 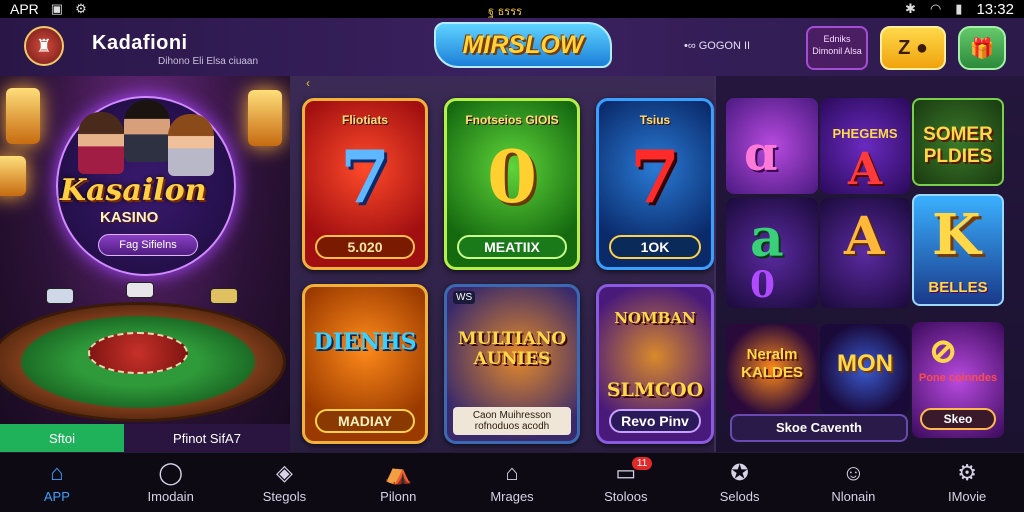 I want to click on slot-cell: K BELLES, so click(x=958, y=250).